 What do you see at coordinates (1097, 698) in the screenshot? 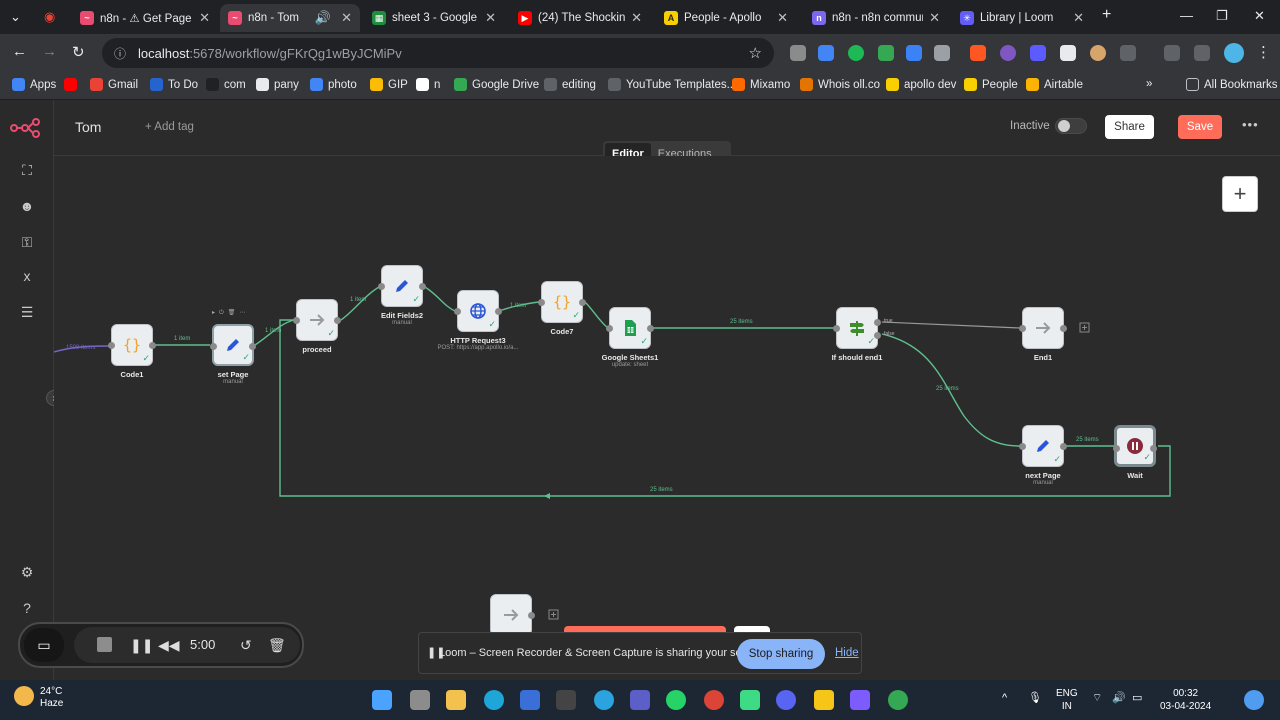
I see `wifi-icon: ⌔` at bounding box center [1097, 698].